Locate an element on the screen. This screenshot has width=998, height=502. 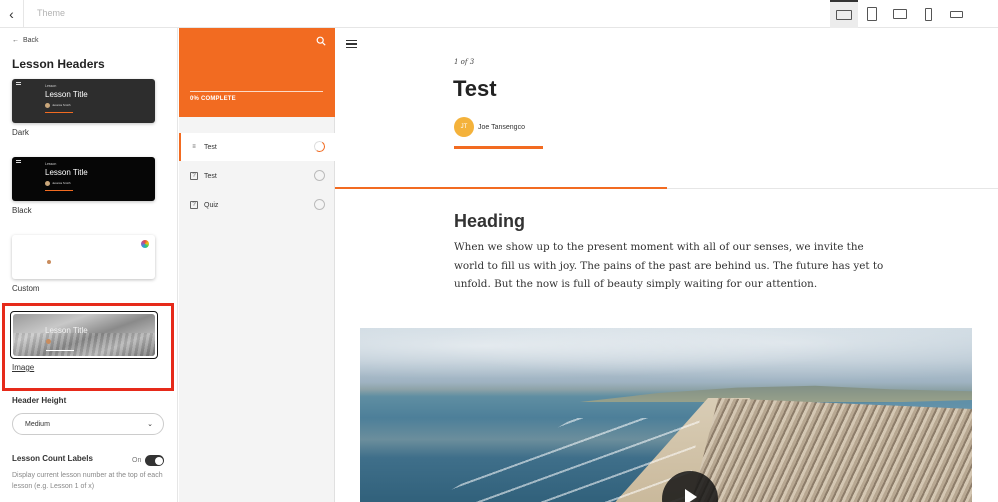
author-name: Joe Tansengco is located at coordinates (501, 127).